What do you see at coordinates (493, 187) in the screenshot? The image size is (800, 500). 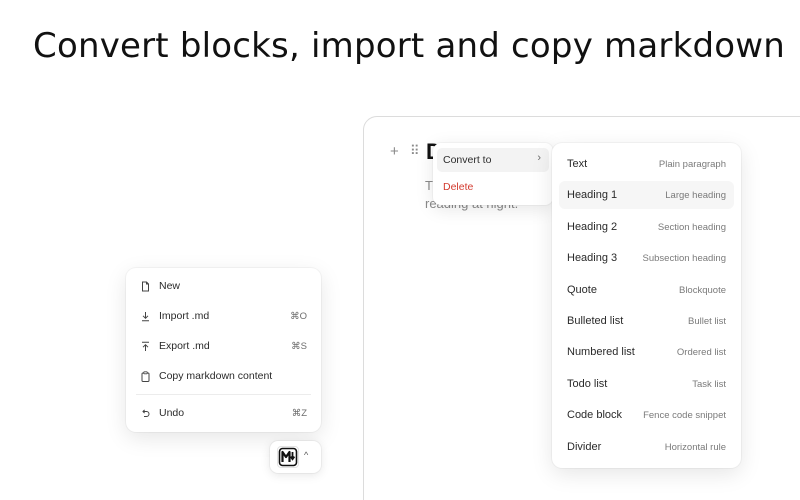 I see `delete-menu-item: Delete` at bounding box center [493, 187].